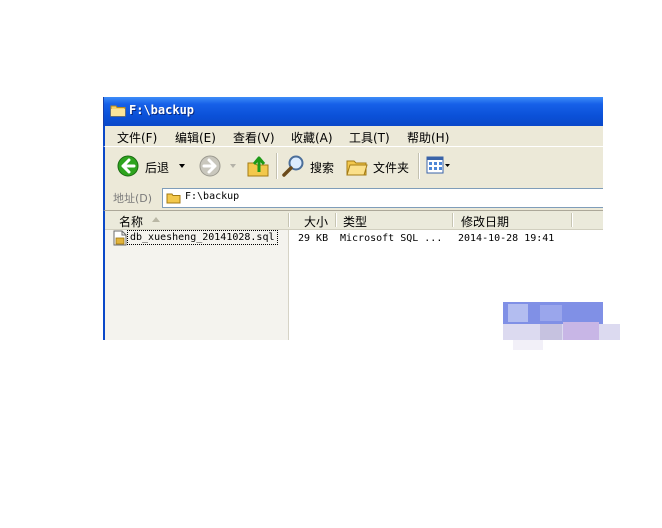  Describe the element at coordinates (438, 166) in the screenshot. I see `views-icon` at that location.